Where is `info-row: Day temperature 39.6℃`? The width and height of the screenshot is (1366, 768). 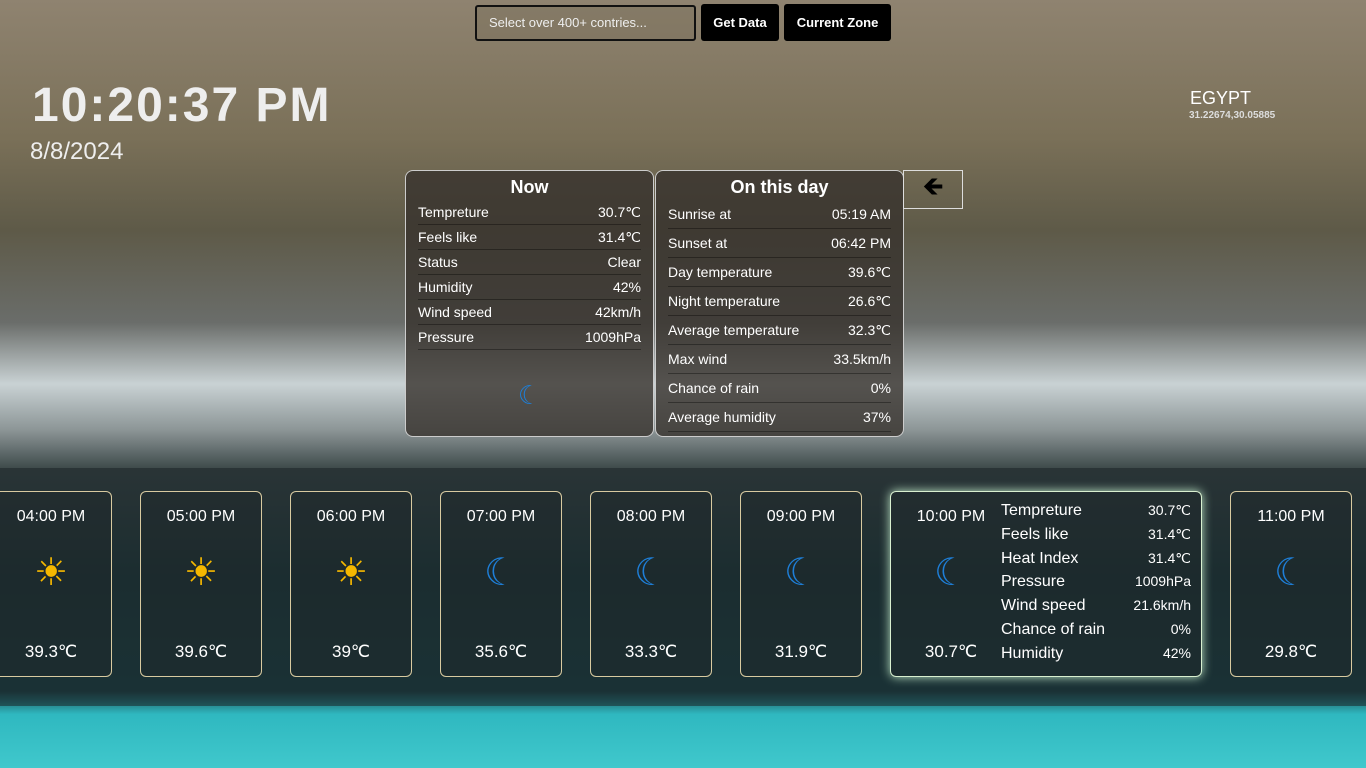 info-row: Day temperature 39.6℃ is located at coordinates (779, 272).